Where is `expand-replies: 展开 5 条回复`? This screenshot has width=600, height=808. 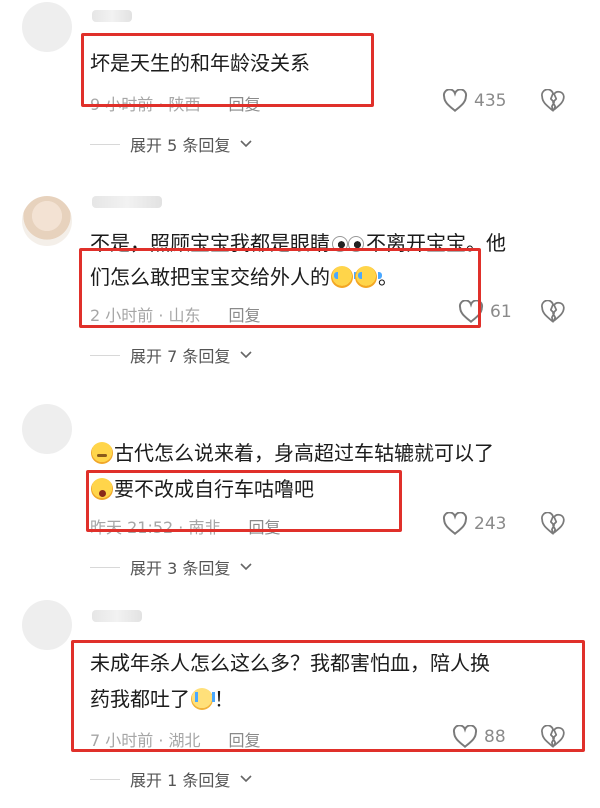
expand-replies: 展开 5 条回复 is located at coordinates (171, 144).